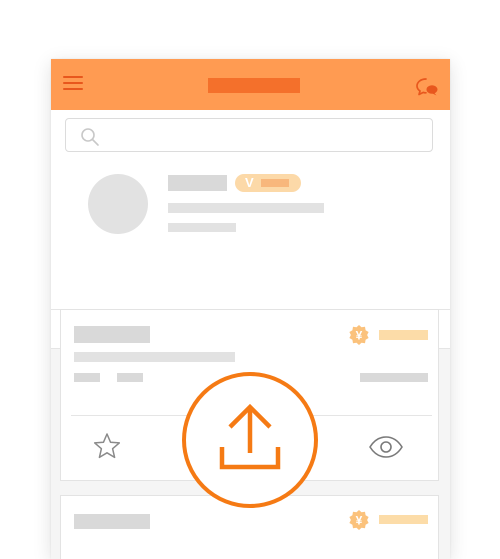  I want to click on vip-badge-label: V, so click(249, 182).